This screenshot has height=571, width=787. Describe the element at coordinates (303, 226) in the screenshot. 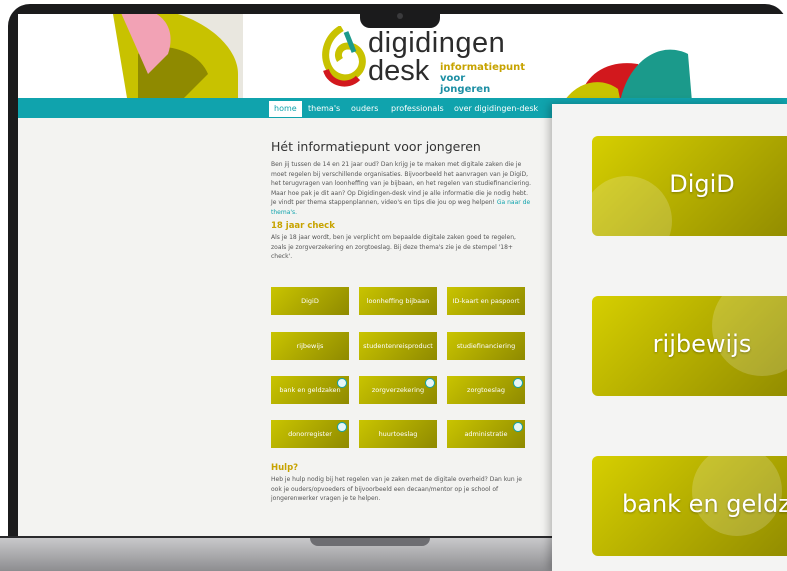

I see `check-heading: 18 jaar check` at that location.